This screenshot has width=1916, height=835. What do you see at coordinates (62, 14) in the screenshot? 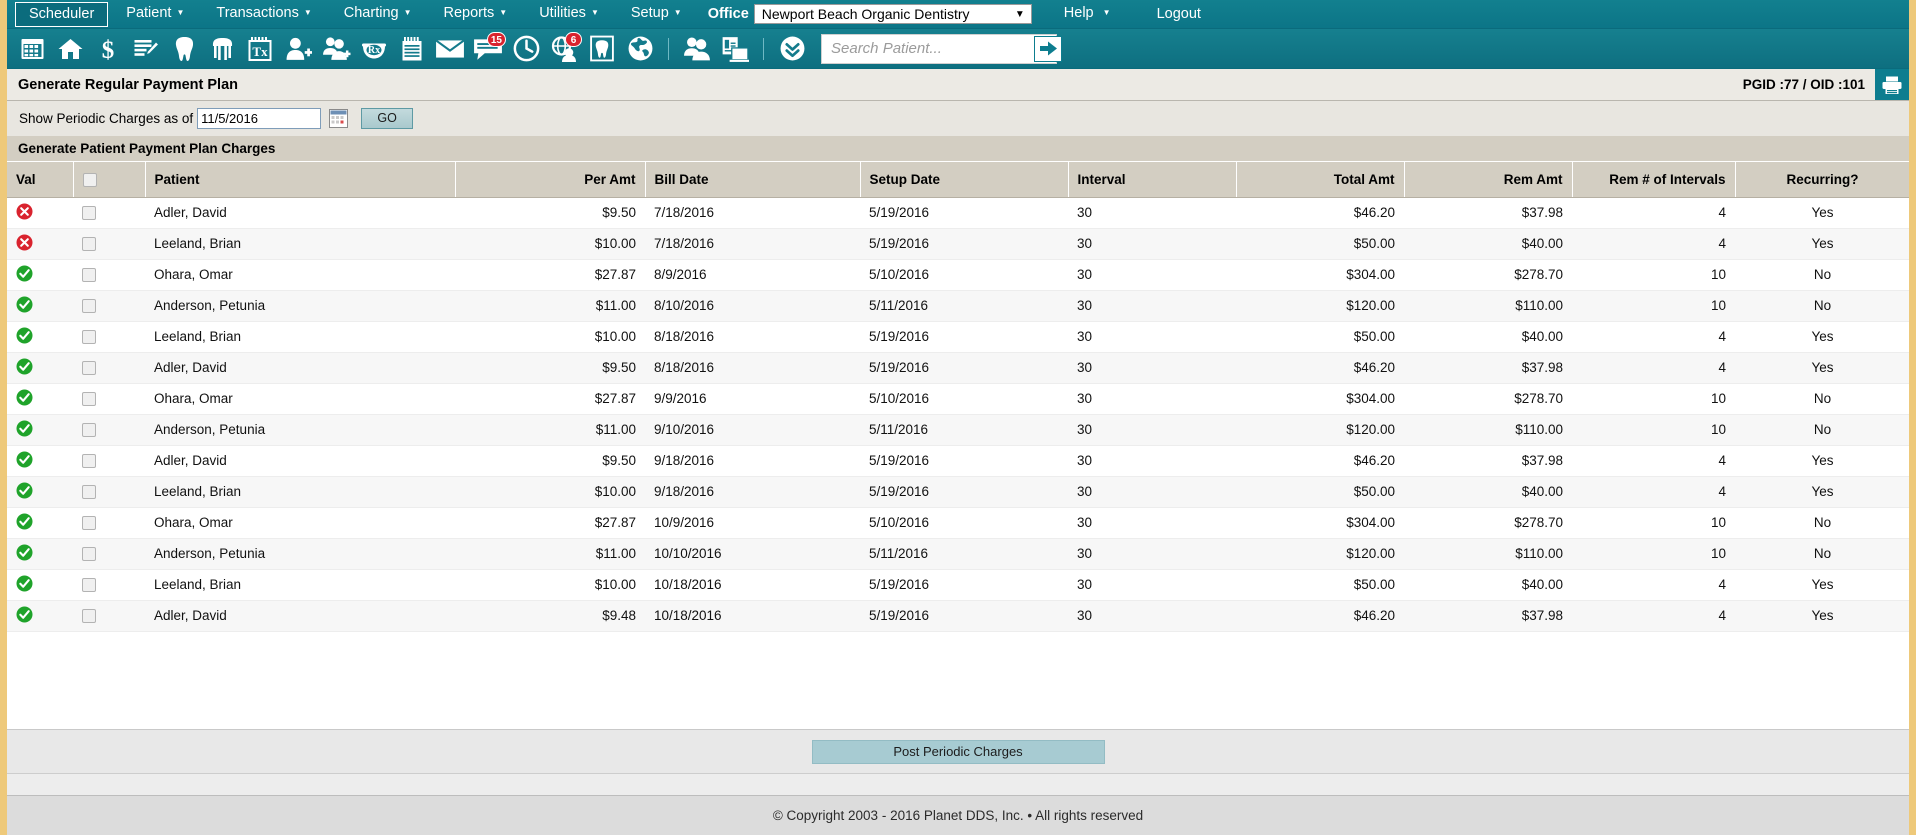
I see `menu-item-scheduler: Scheduler` at bounding box center [62, 14].